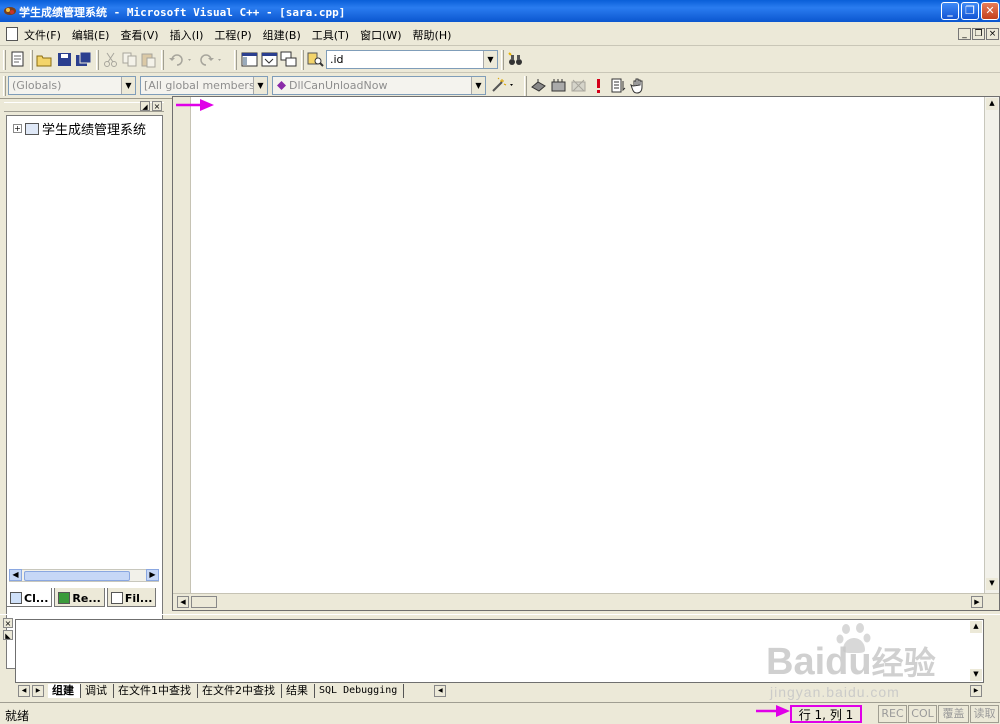  What do you see at coordinates (129, 59) in the screenshot?
I see `copy-icon` at bounding box center [129, 59].